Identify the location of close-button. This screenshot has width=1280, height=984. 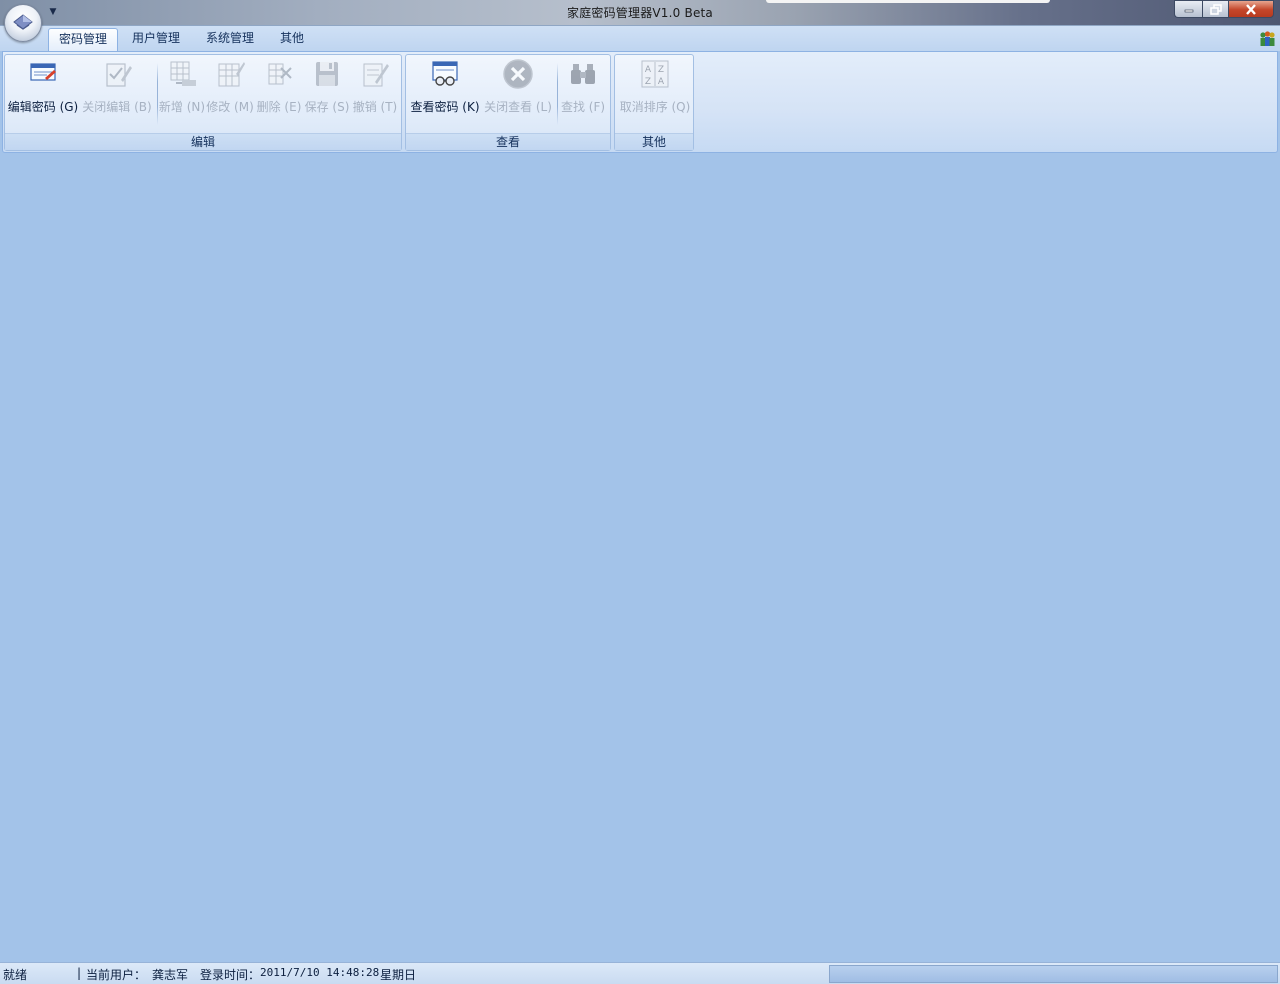
(1251, 9).